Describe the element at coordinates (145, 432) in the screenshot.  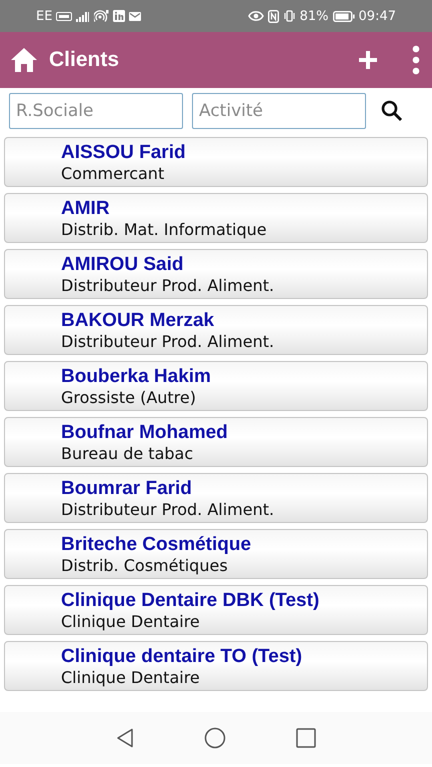
I see `client-name: Boufnar Mohamed` at that location.